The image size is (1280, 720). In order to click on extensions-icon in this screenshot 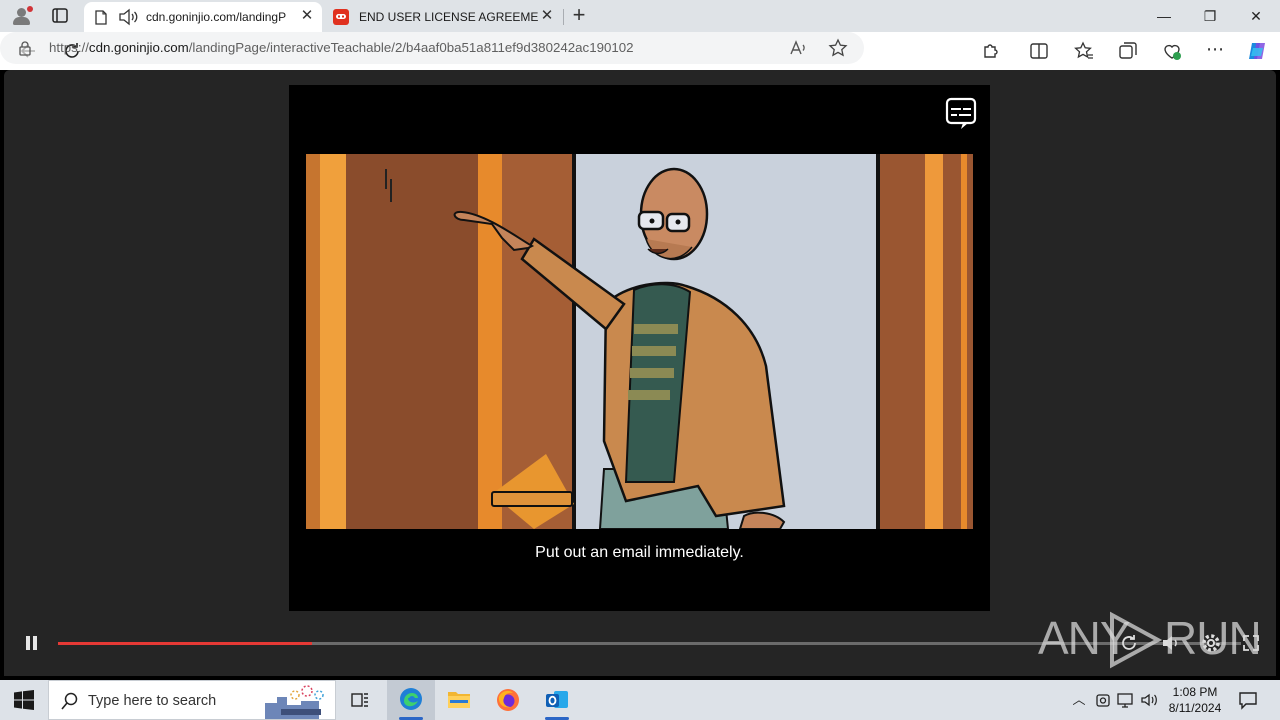, I will do `click(991, 51)`.